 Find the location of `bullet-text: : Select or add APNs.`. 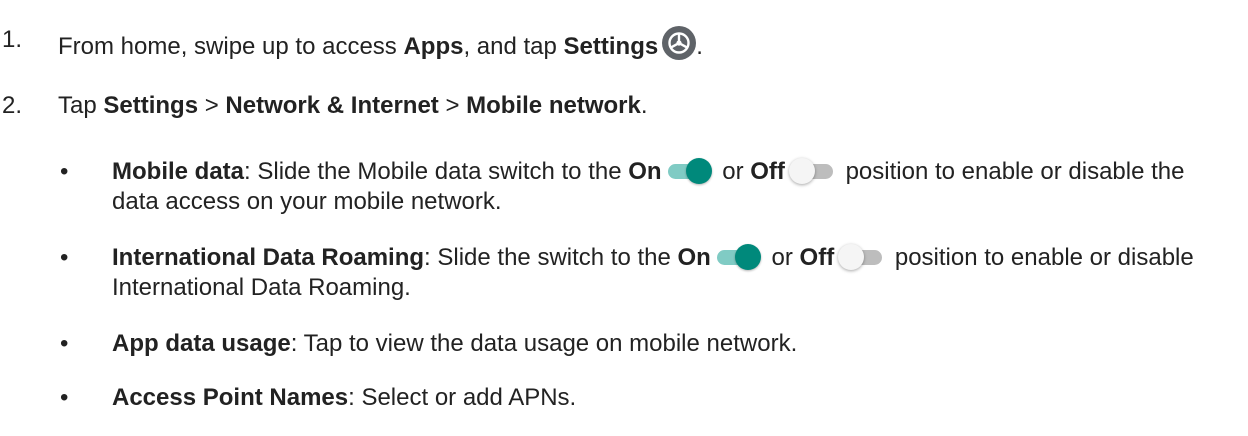

bullet-text: : Select or add APNs. is located at coordinates (462, 397).